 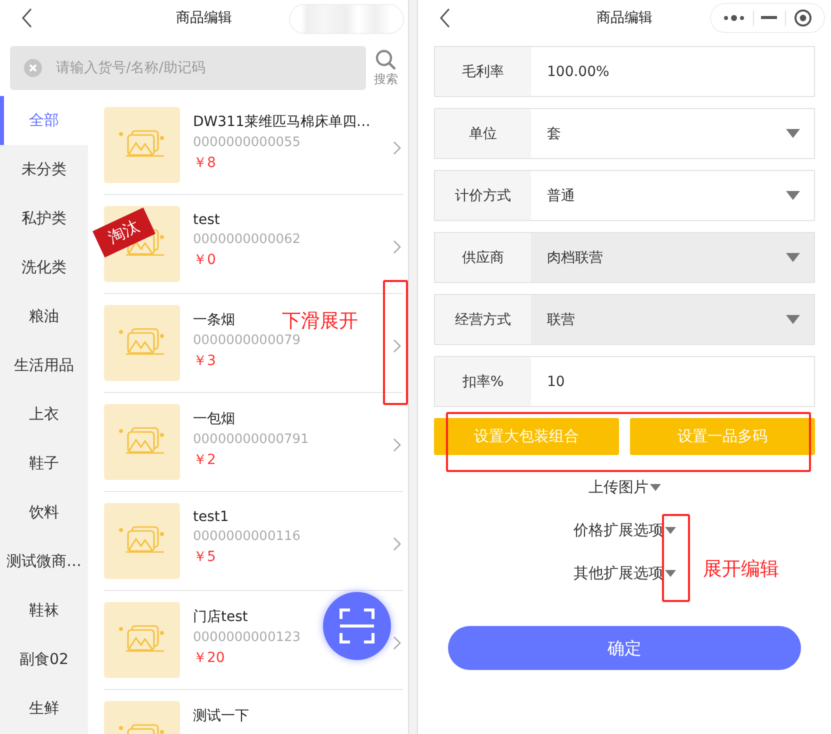 What do you see at coordinates (44, 708) in the screenshot?
I see `category-item: 生鲜` at bounding box center [44, 708].